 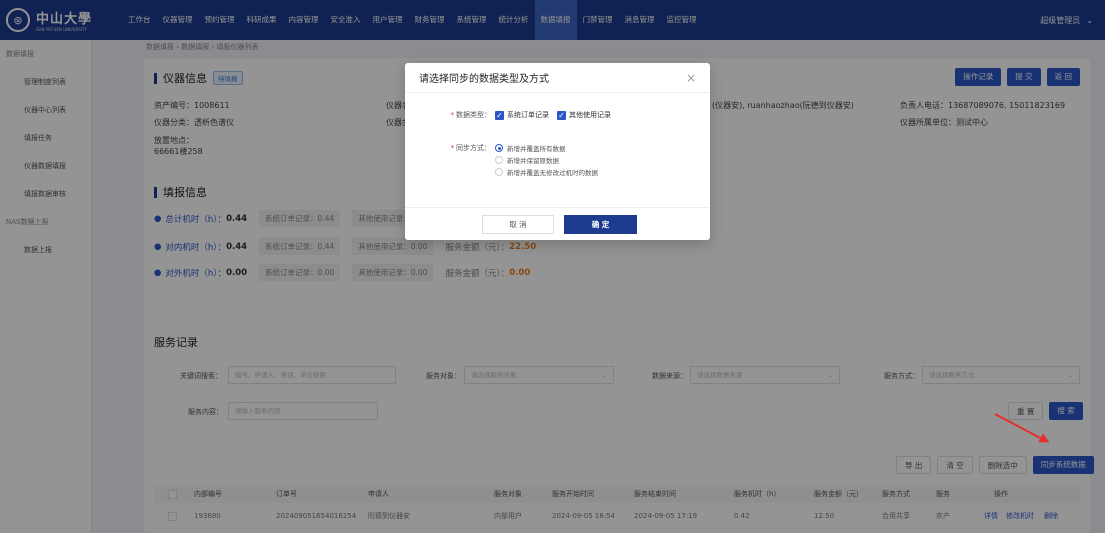 I want to click on sync-mode-option-label: 新增并覆盖所有数据, so click(x=536, y=149).